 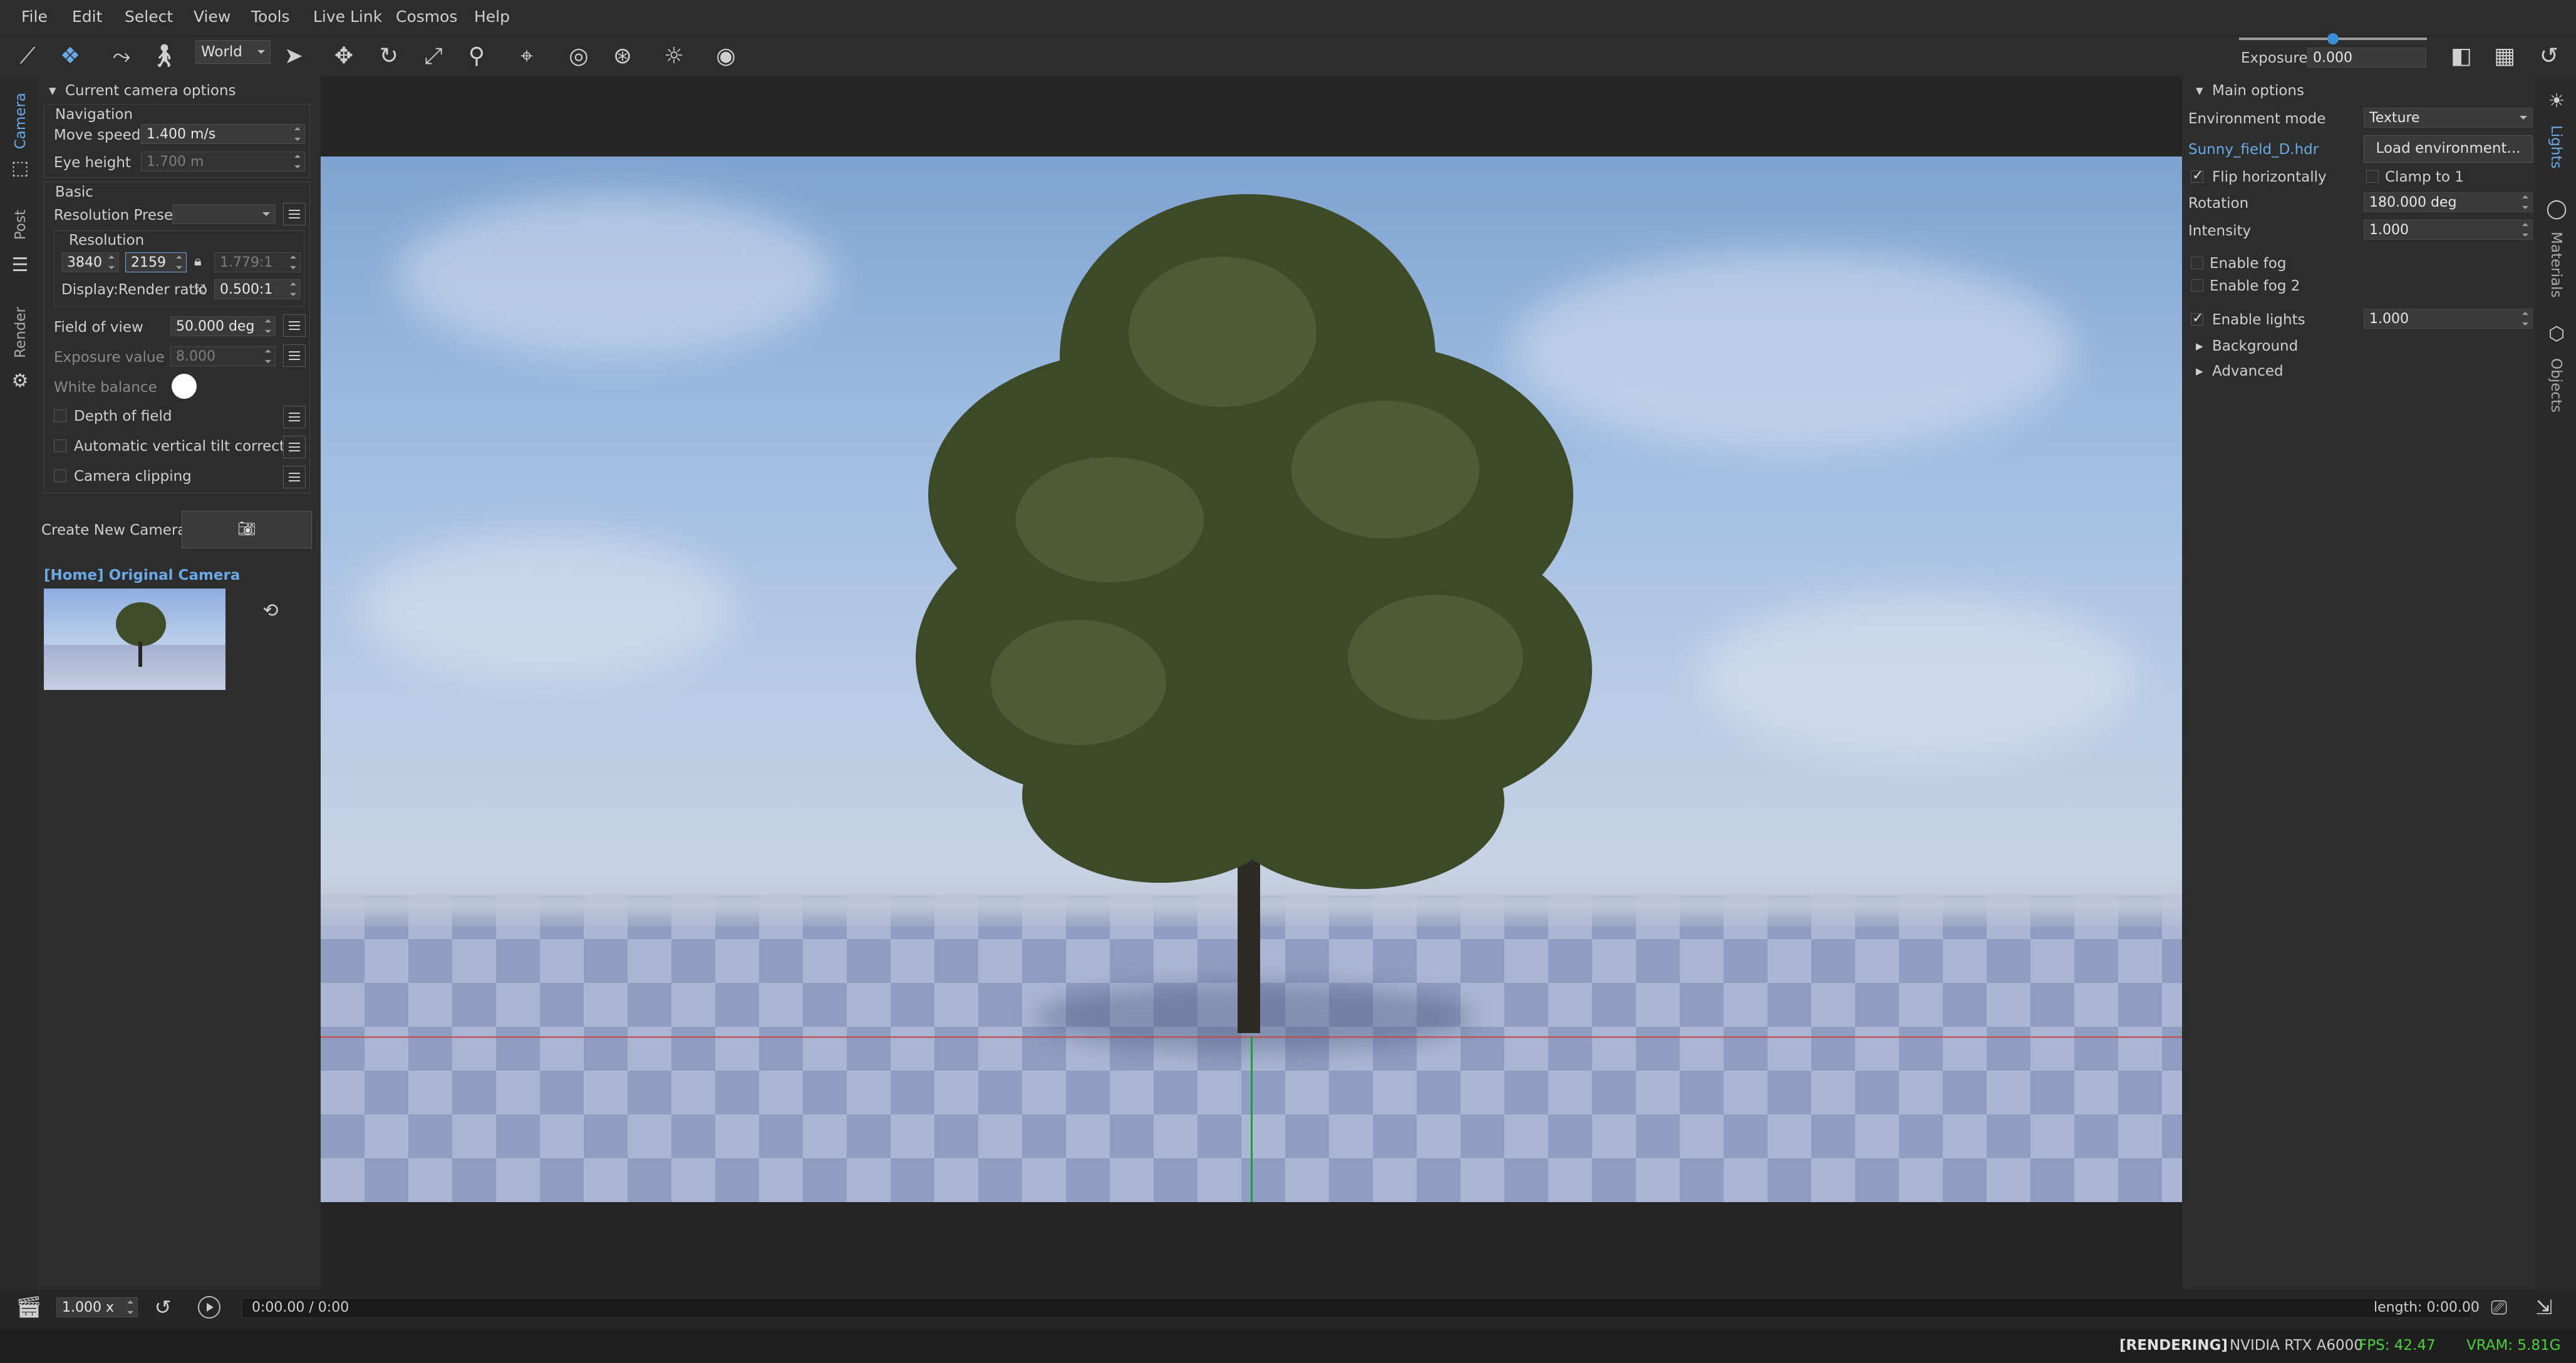 What do you see at coordinates (294, 417) in the screenshot?
I see `depth-of-field-menu-button` at bounding box center [294, 417].